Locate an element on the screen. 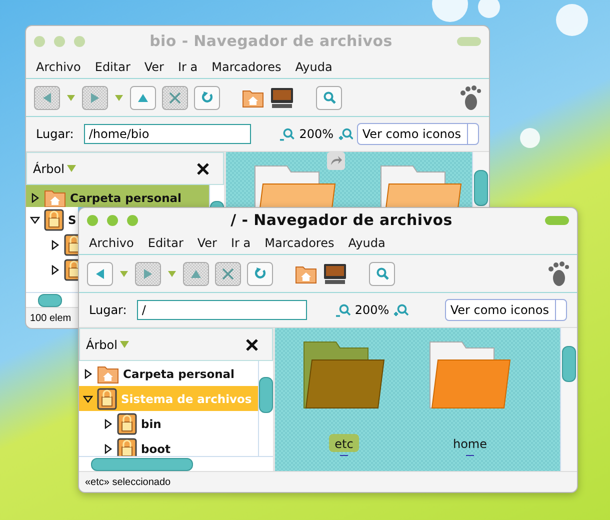 Image resolution: width=610 pixels, height=520 pixels. menu-item: Ver is located at coordinates (207, 243).